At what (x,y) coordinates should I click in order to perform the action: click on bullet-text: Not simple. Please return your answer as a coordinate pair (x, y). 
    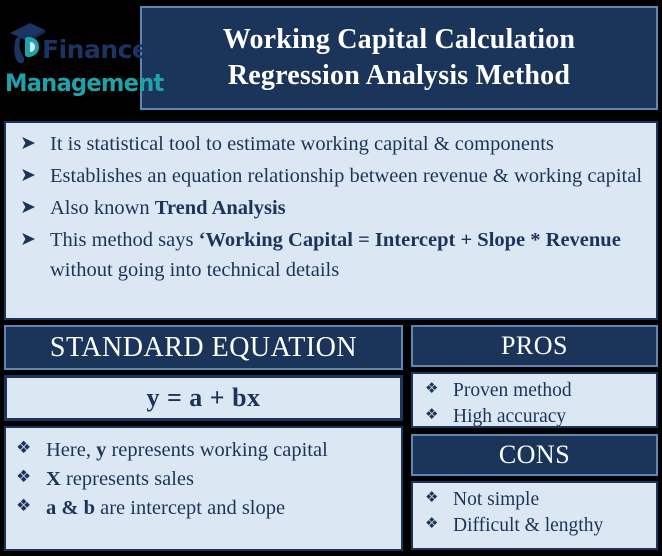
    Looking at the image, I should click on (496, 499).